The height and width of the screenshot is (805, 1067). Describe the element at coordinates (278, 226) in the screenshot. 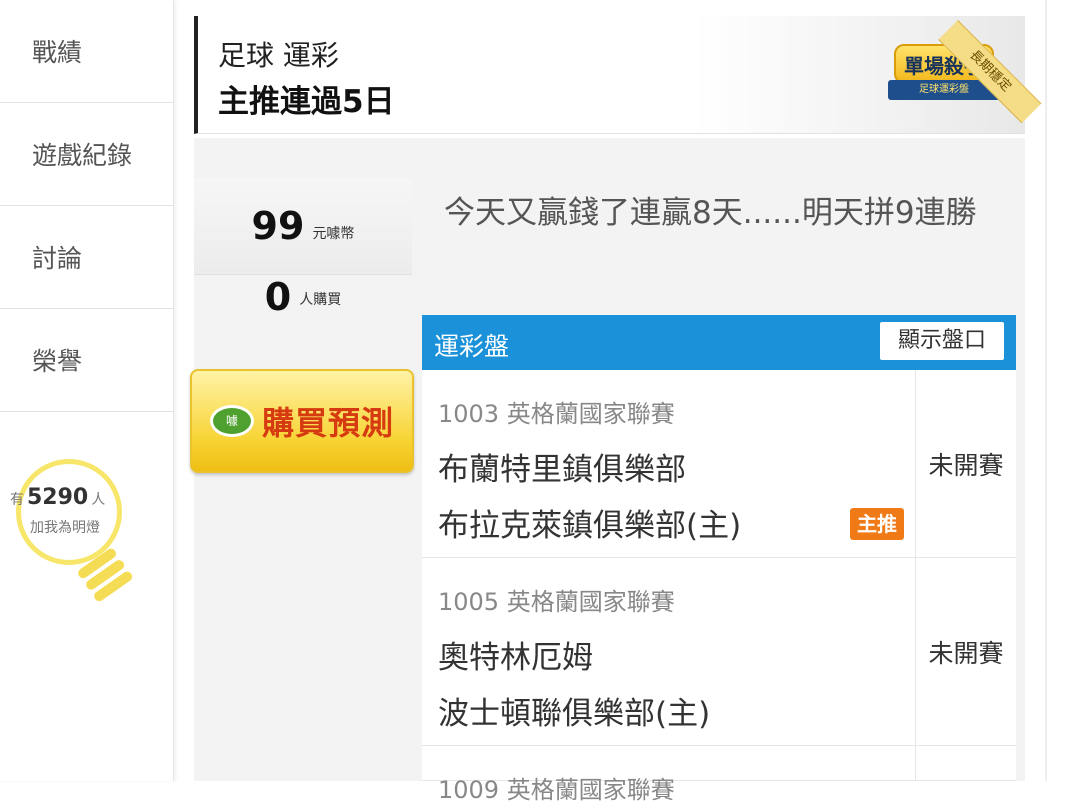

I see `price-value: 99` at that location.